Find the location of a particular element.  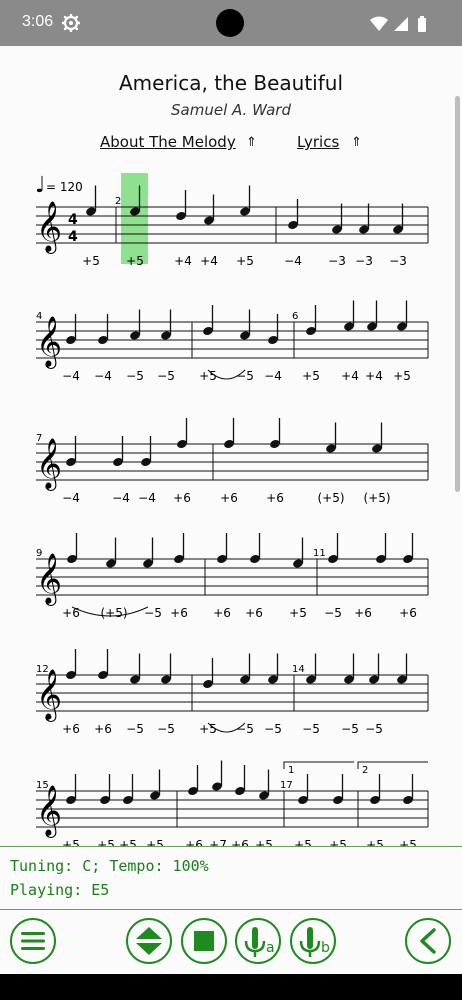

measure-number: 12 is located at coordinates (42, 669).